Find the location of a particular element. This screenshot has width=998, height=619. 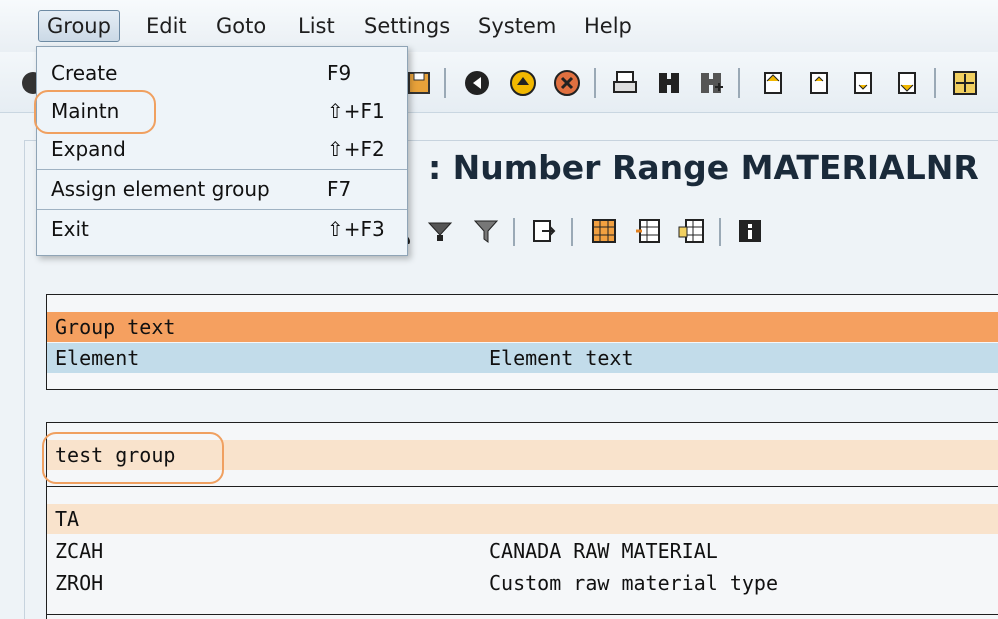

subgroup-row: TA is located at coordinates (522, 519).